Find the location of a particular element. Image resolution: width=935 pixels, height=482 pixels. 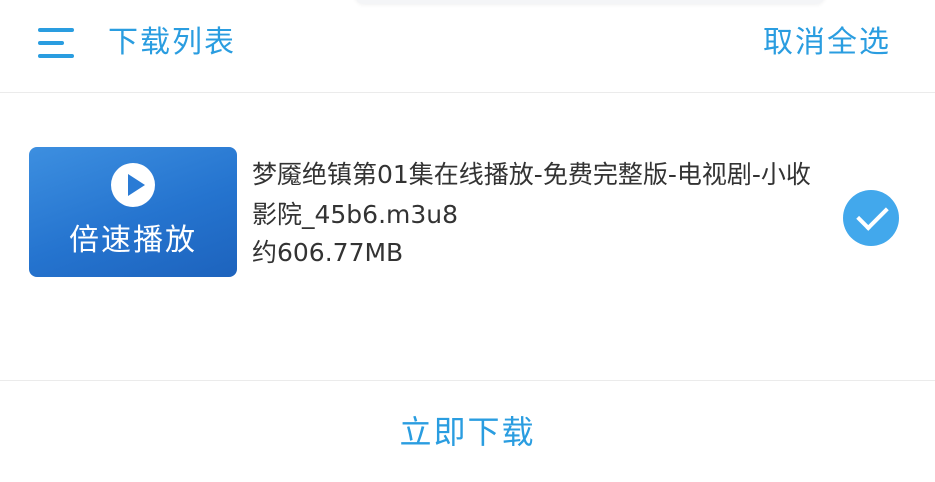

menu-icon is located at coordinates (58, 44).